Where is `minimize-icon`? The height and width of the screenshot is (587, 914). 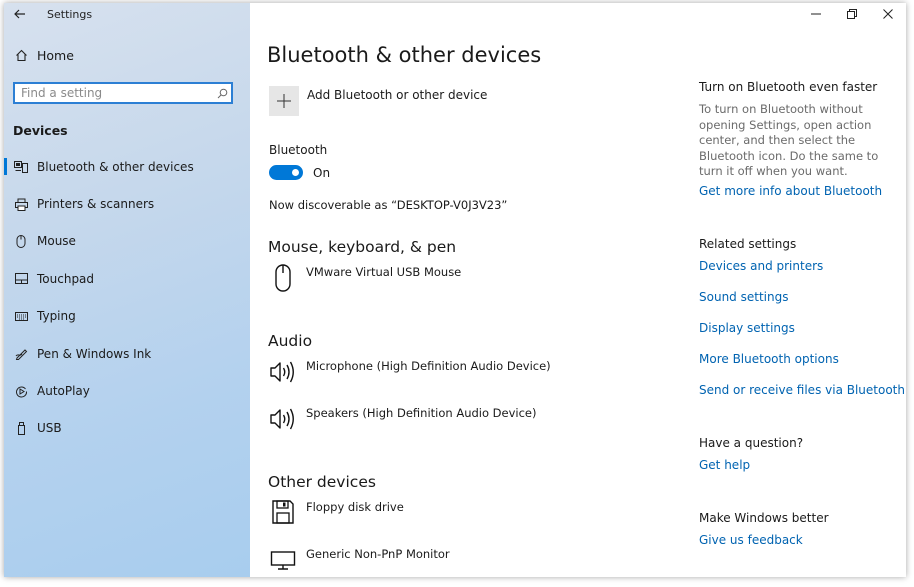
minimize-icon is located at coordinates (816, 14).